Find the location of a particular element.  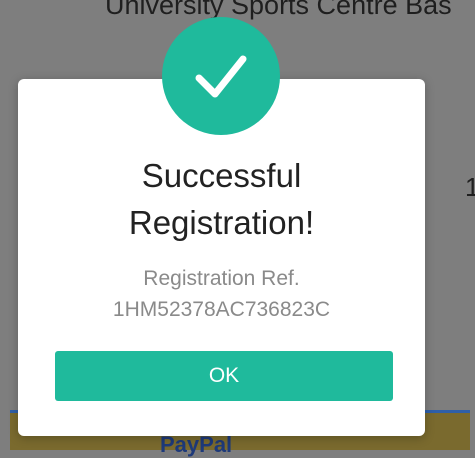

checkmark-icon is located at coordinates (221, 76).